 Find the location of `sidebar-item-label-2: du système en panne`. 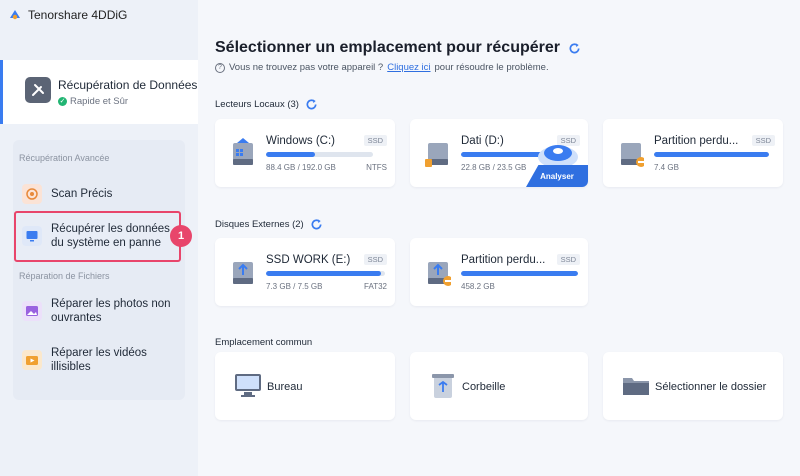

sidebar-item-label-2: du système en panne is located at coordinates (106, 243).